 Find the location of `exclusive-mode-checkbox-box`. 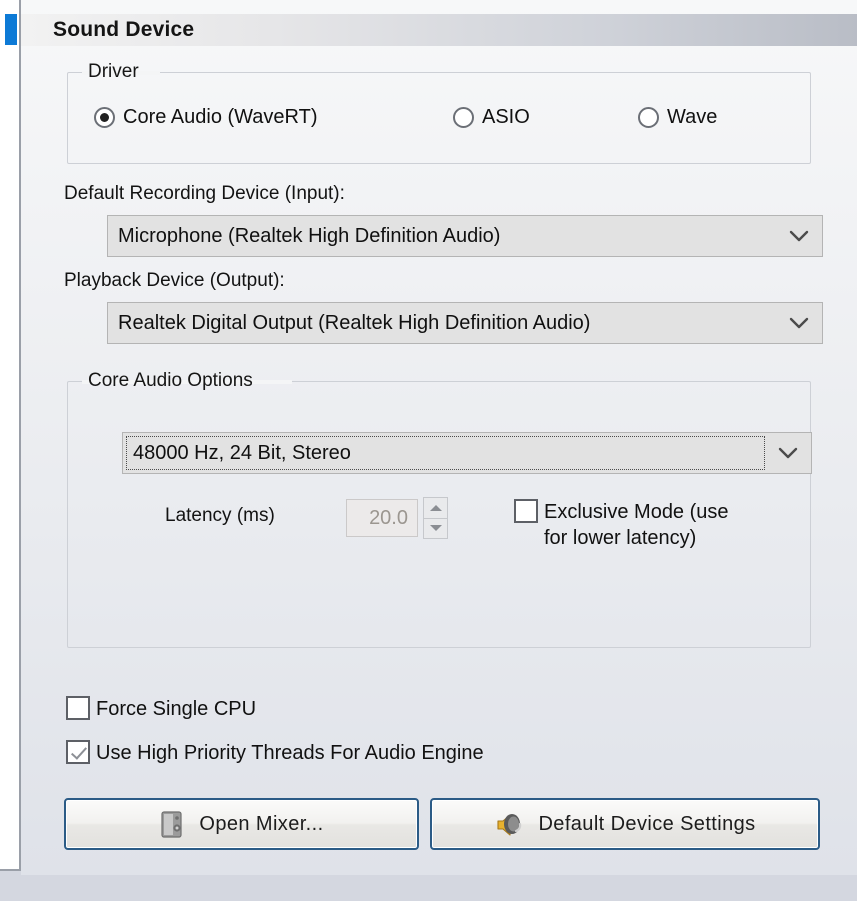

exclusive-mode-checkbox-box is located at coordinates (526, 511).